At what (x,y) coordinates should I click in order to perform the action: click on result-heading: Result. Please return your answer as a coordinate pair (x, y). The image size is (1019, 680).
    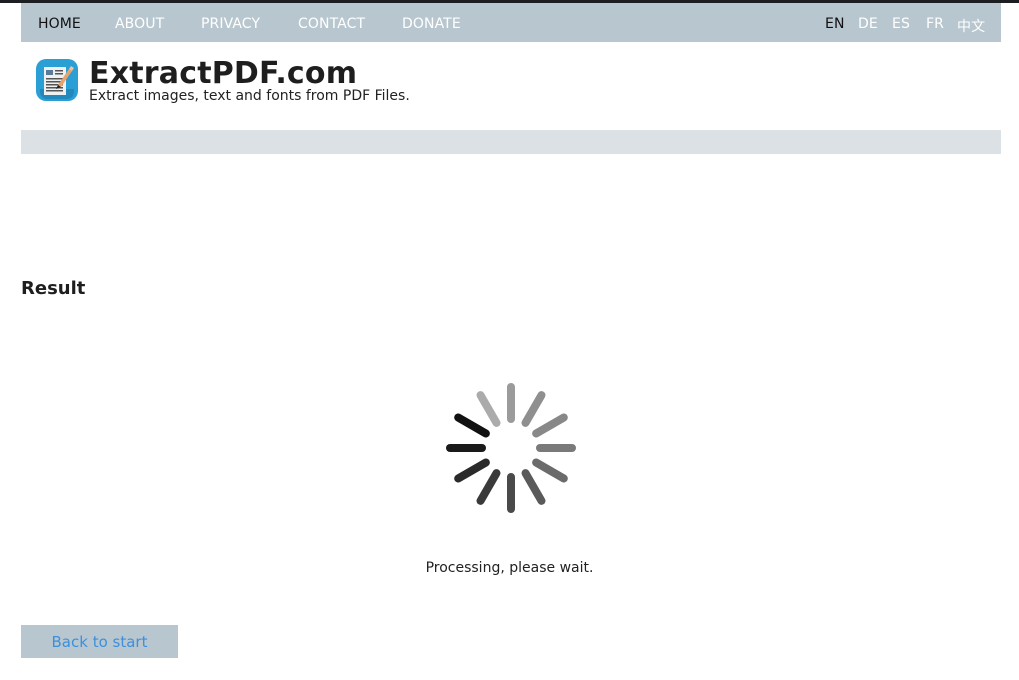
    Looking at the image, I should click on (53, 288).